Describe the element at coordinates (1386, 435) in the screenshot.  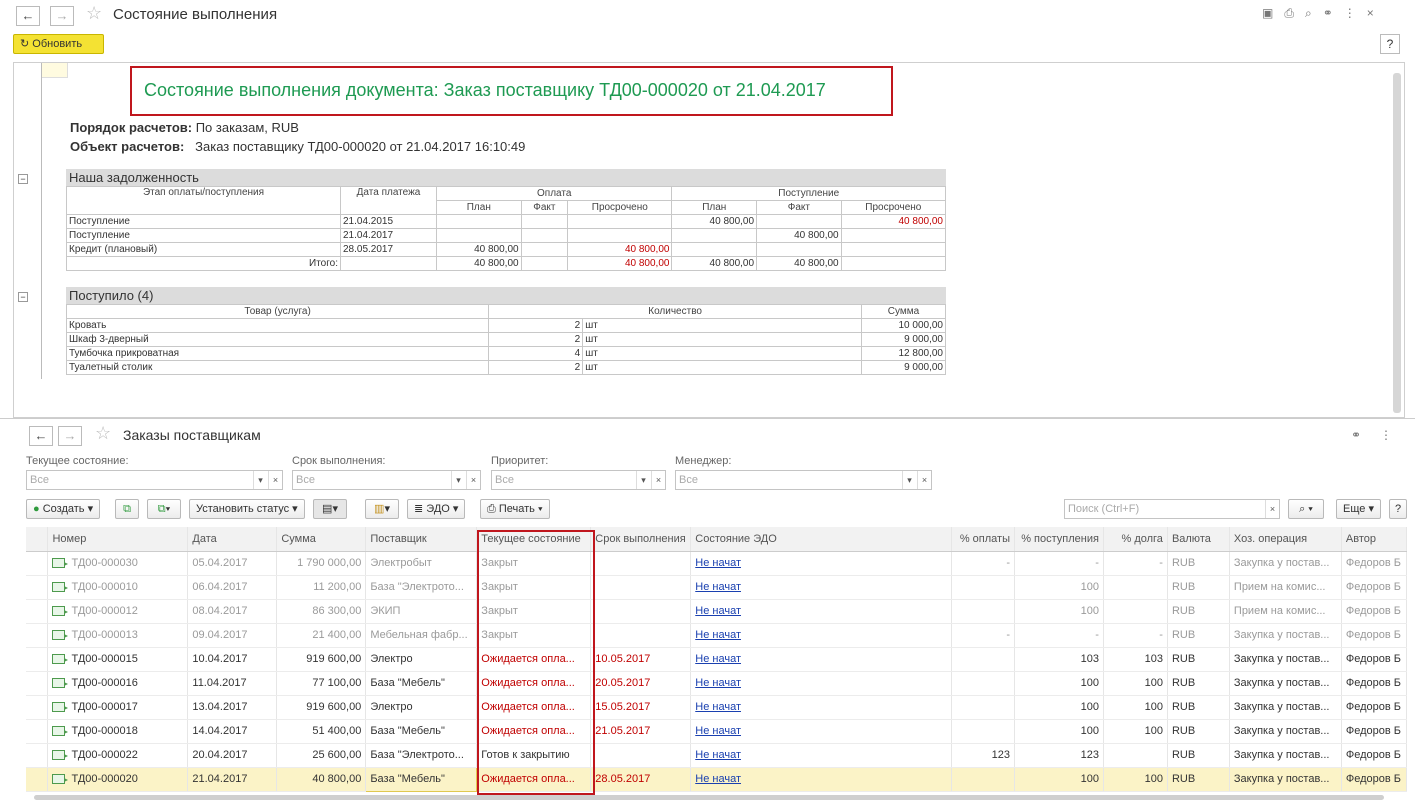
I see `orders-more-icon: ⋮` at that location.